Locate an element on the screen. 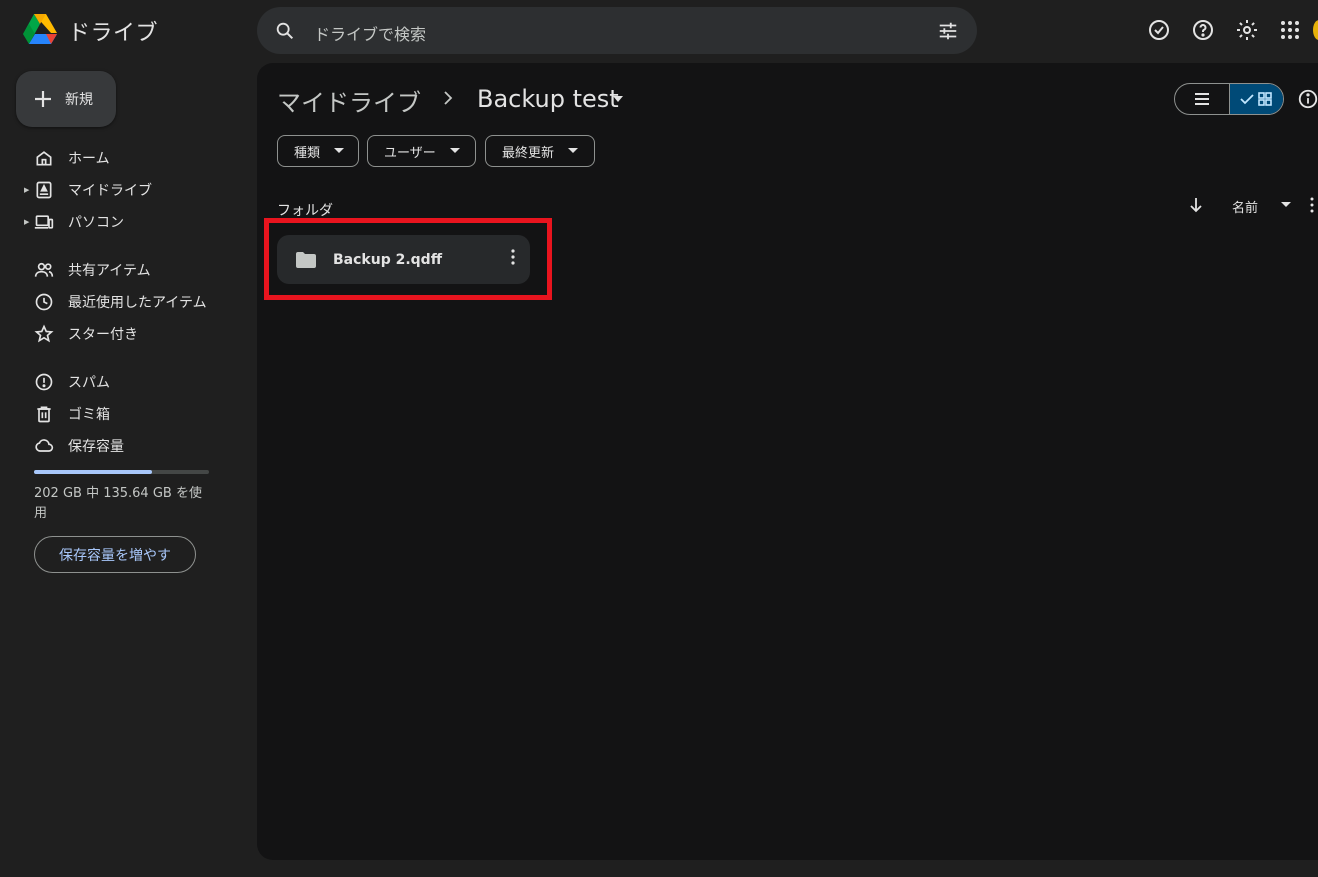 This screenshot has height=877, width=1318. list-view-button is located at coordinates (1202, 99).